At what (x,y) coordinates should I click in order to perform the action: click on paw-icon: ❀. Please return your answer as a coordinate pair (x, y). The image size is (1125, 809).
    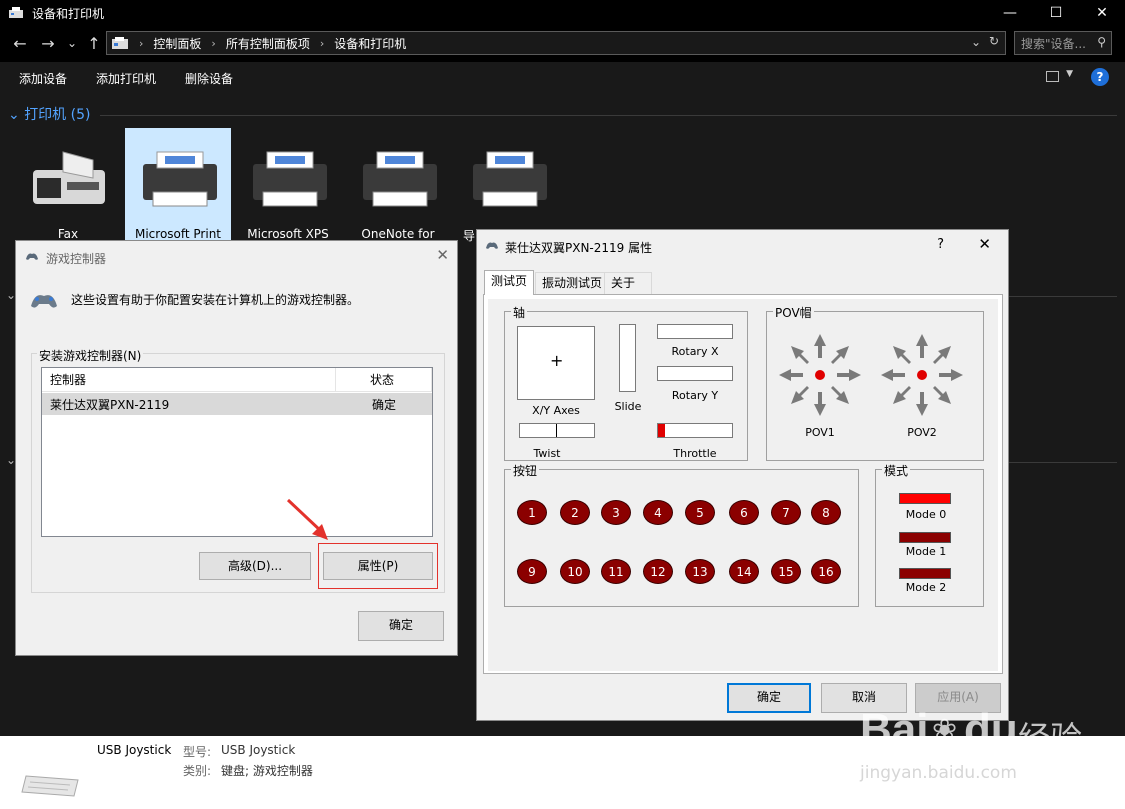
    Looking at the image, I should click on (945, 730).